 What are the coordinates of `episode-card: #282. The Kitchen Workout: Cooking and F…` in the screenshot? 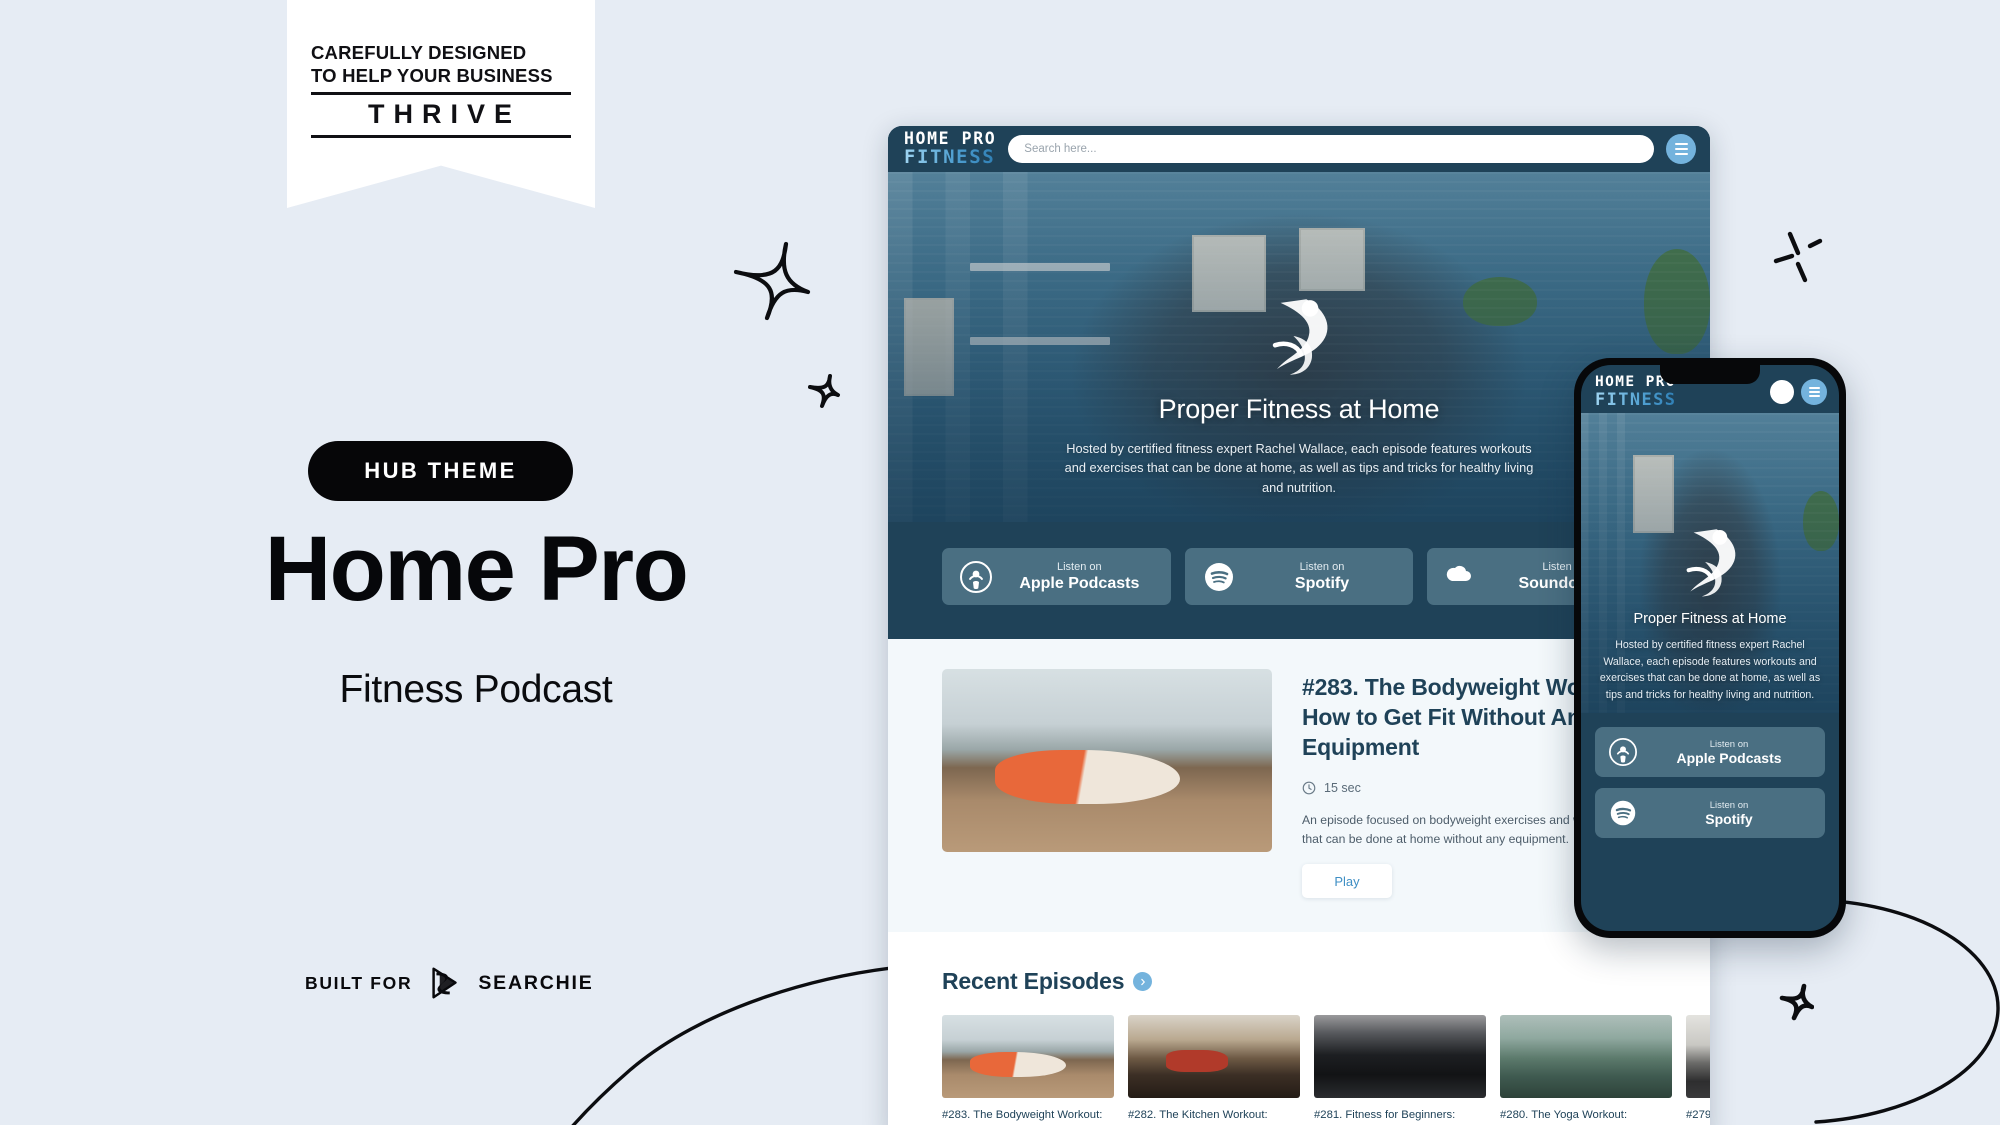 It's located at (1214, 1070).